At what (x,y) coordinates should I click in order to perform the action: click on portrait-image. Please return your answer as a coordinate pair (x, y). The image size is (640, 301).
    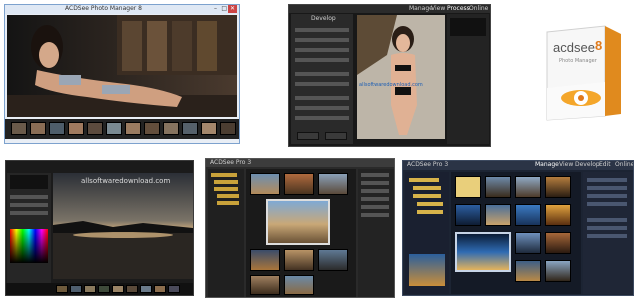
    Looking at the image, I should click on (122, 66).